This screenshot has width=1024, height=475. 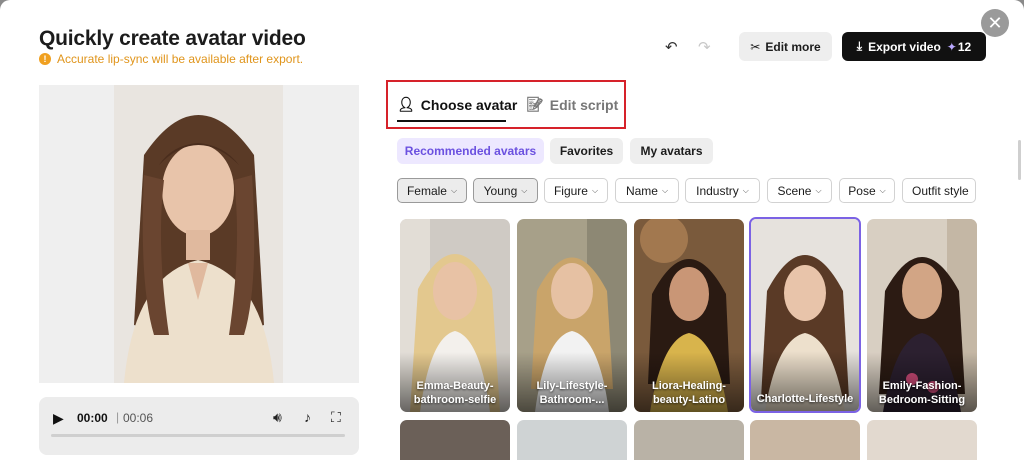 I want to click on avatar-card-charlotte: Charlotte-Lifestyle, so click(x=805, y=315).